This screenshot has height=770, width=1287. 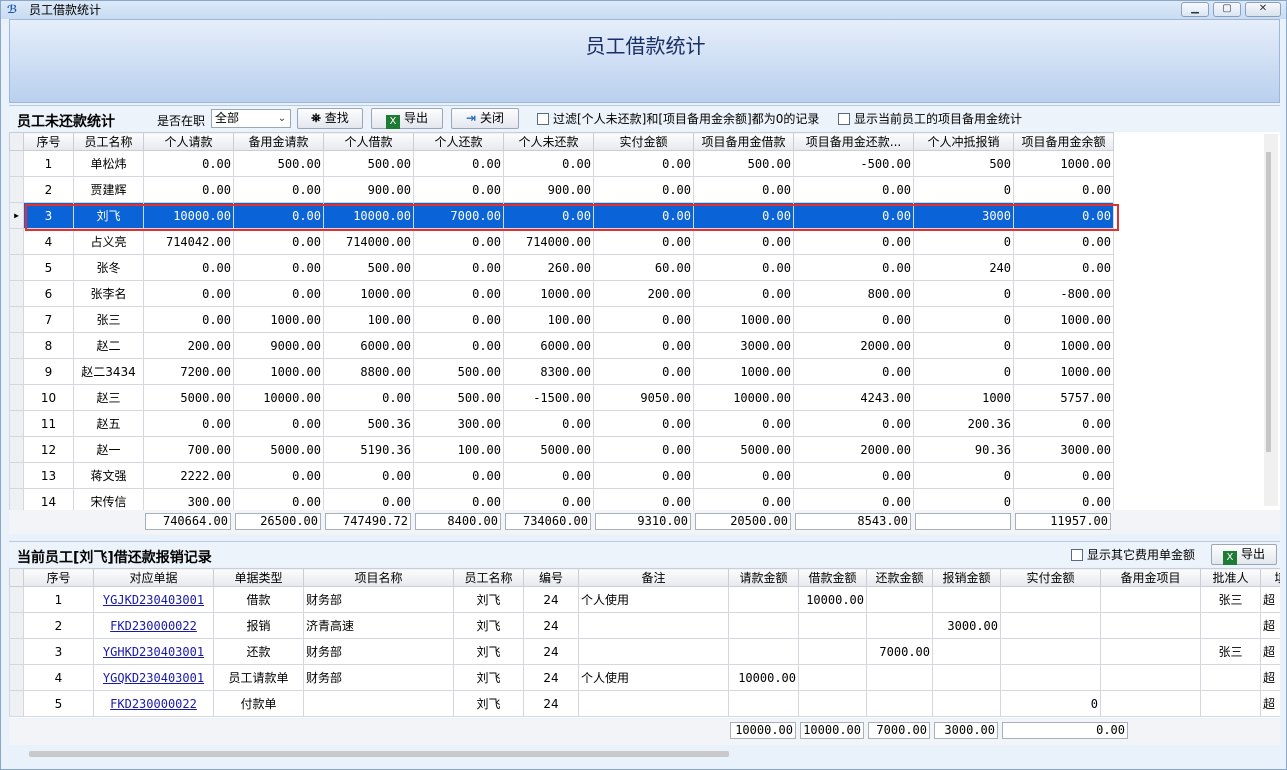 I want to click on table-cell: 付款单, so click(x=258, y=703).